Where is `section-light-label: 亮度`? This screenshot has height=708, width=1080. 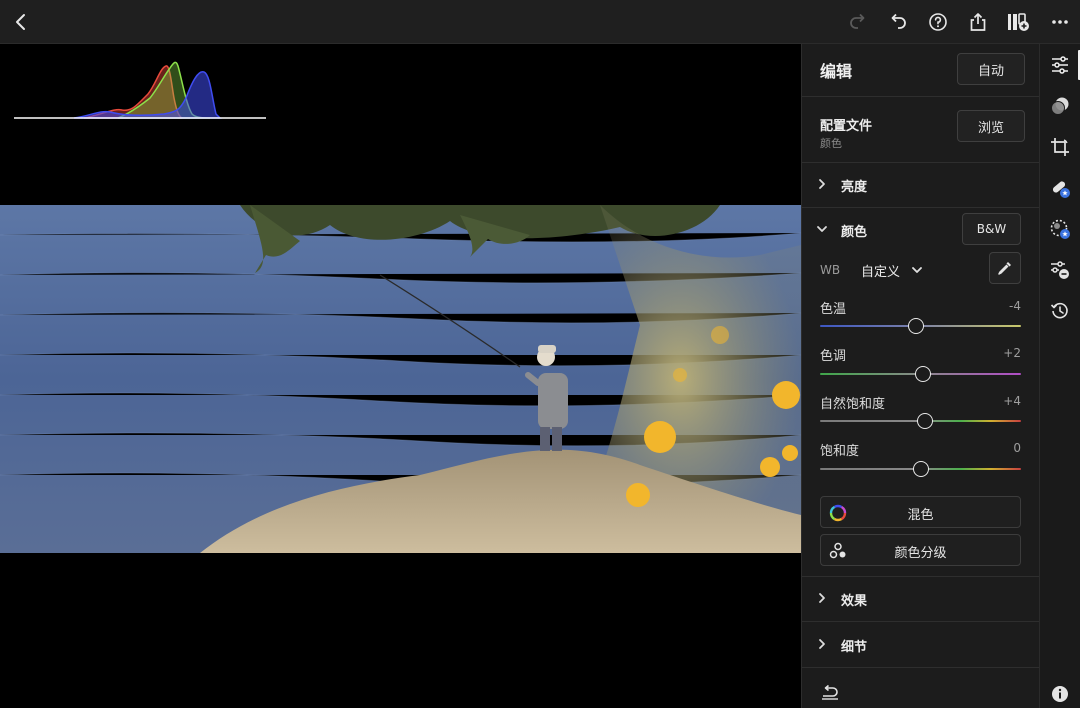
section-light-label: 亮度 is located at coordinates (854, 187).